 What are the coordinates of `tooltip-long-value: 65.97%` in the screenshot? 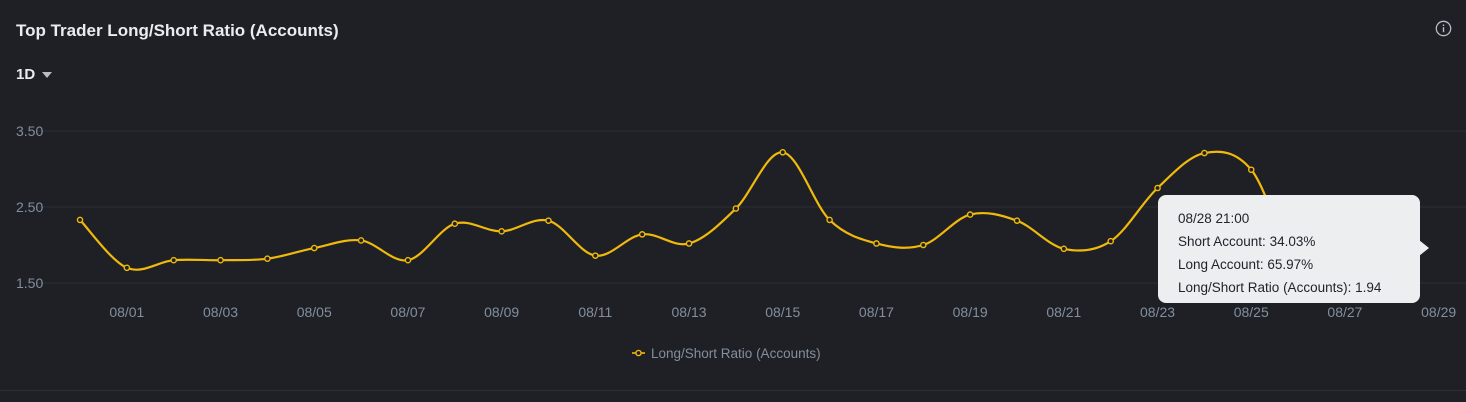 It's located at (1290, 264).